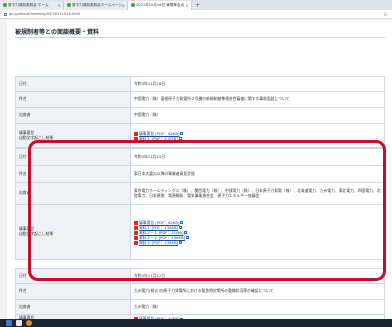 The height and width of the screenshot is (327, 392). I want to click on lock-icon, so click(5, 14).